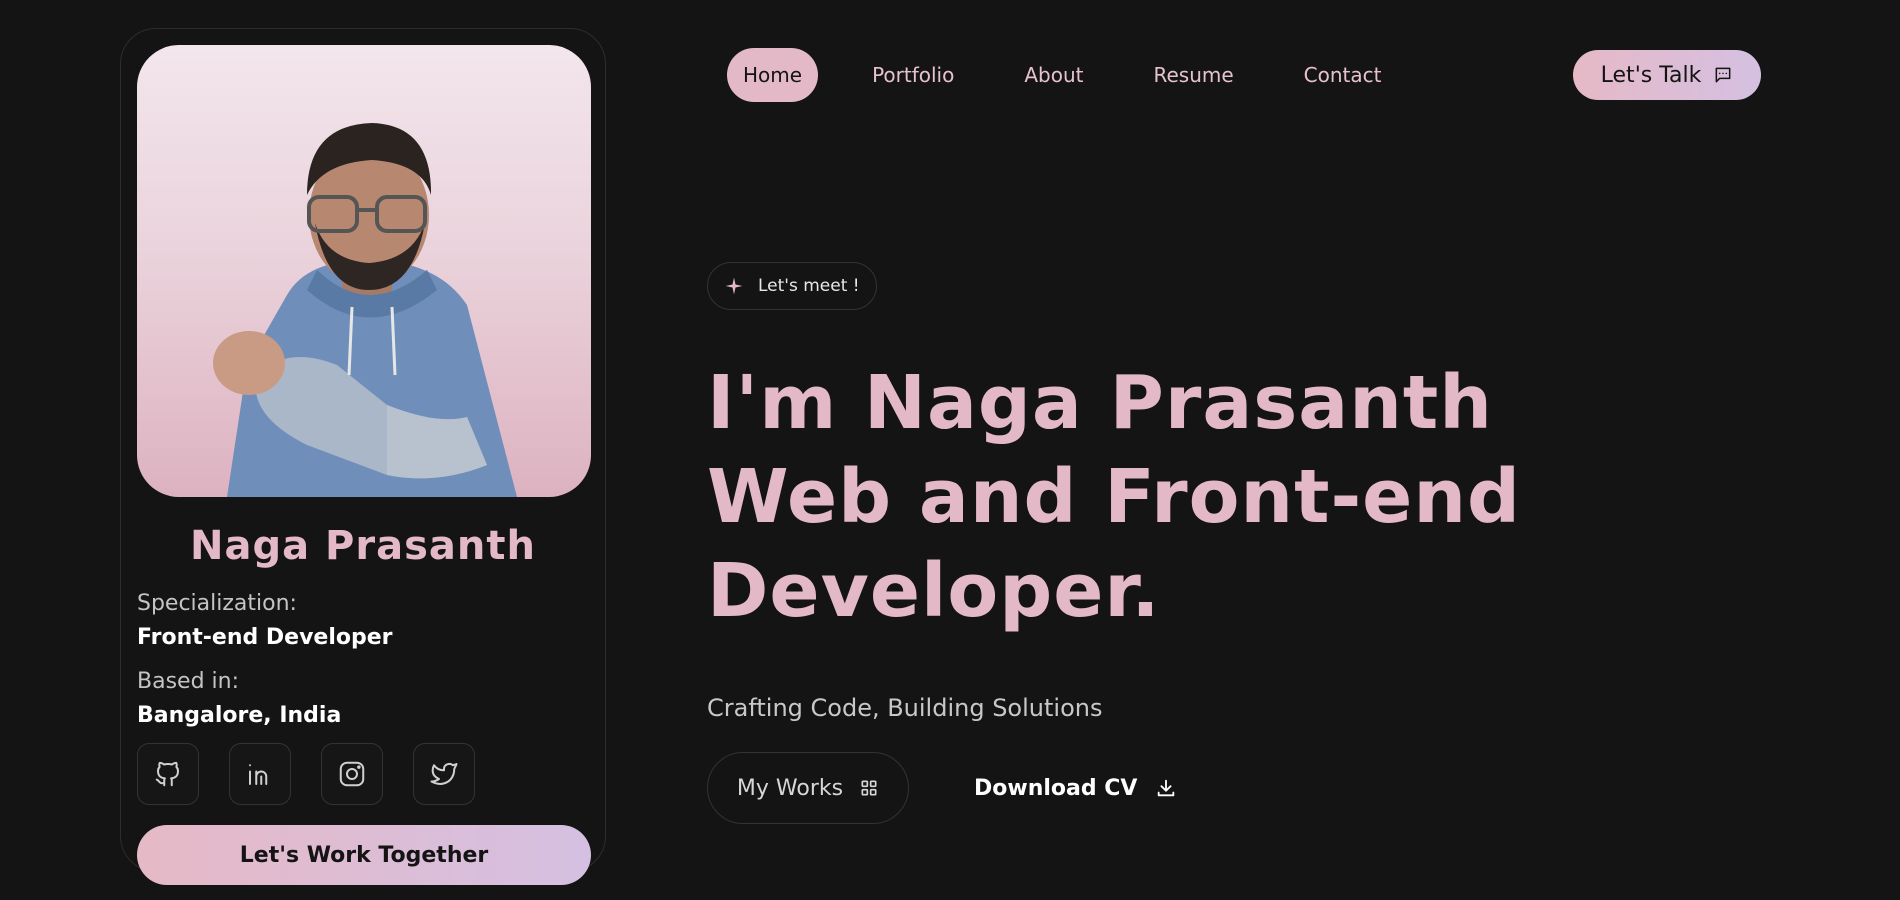 This screenshot has height=900, width=1900. I want to click on lets-talk-label: Let's Talk, so click(1651, 75).